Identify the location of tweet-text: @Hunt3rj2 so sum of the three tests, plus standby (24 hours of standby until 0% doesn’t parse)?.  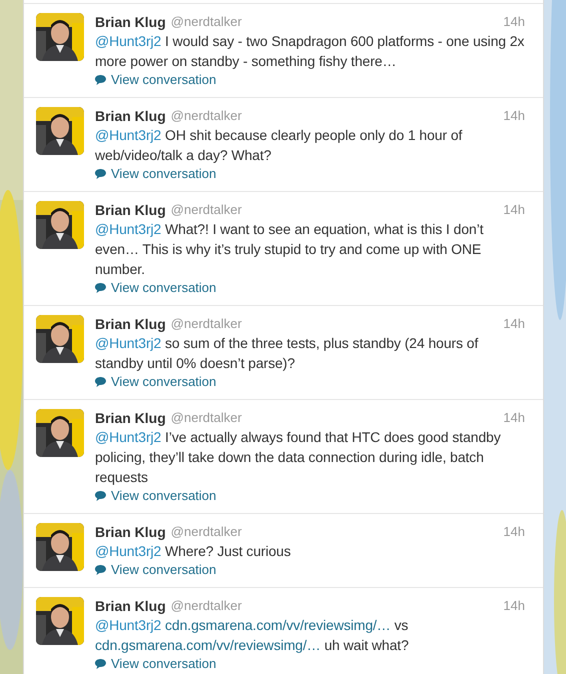
(287, 353).